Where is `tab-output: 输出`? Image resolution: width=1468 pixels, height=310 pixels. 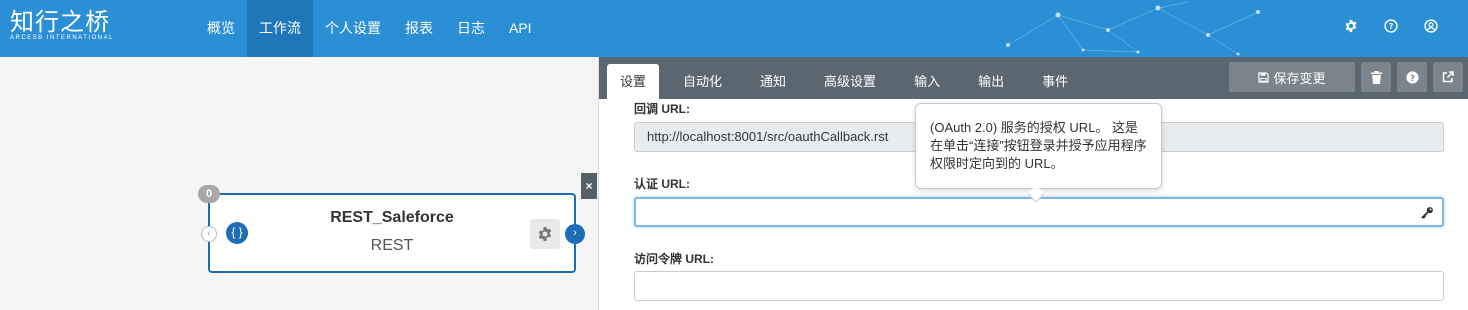
tab-output: 输出 is located at coordinates (991, 81).